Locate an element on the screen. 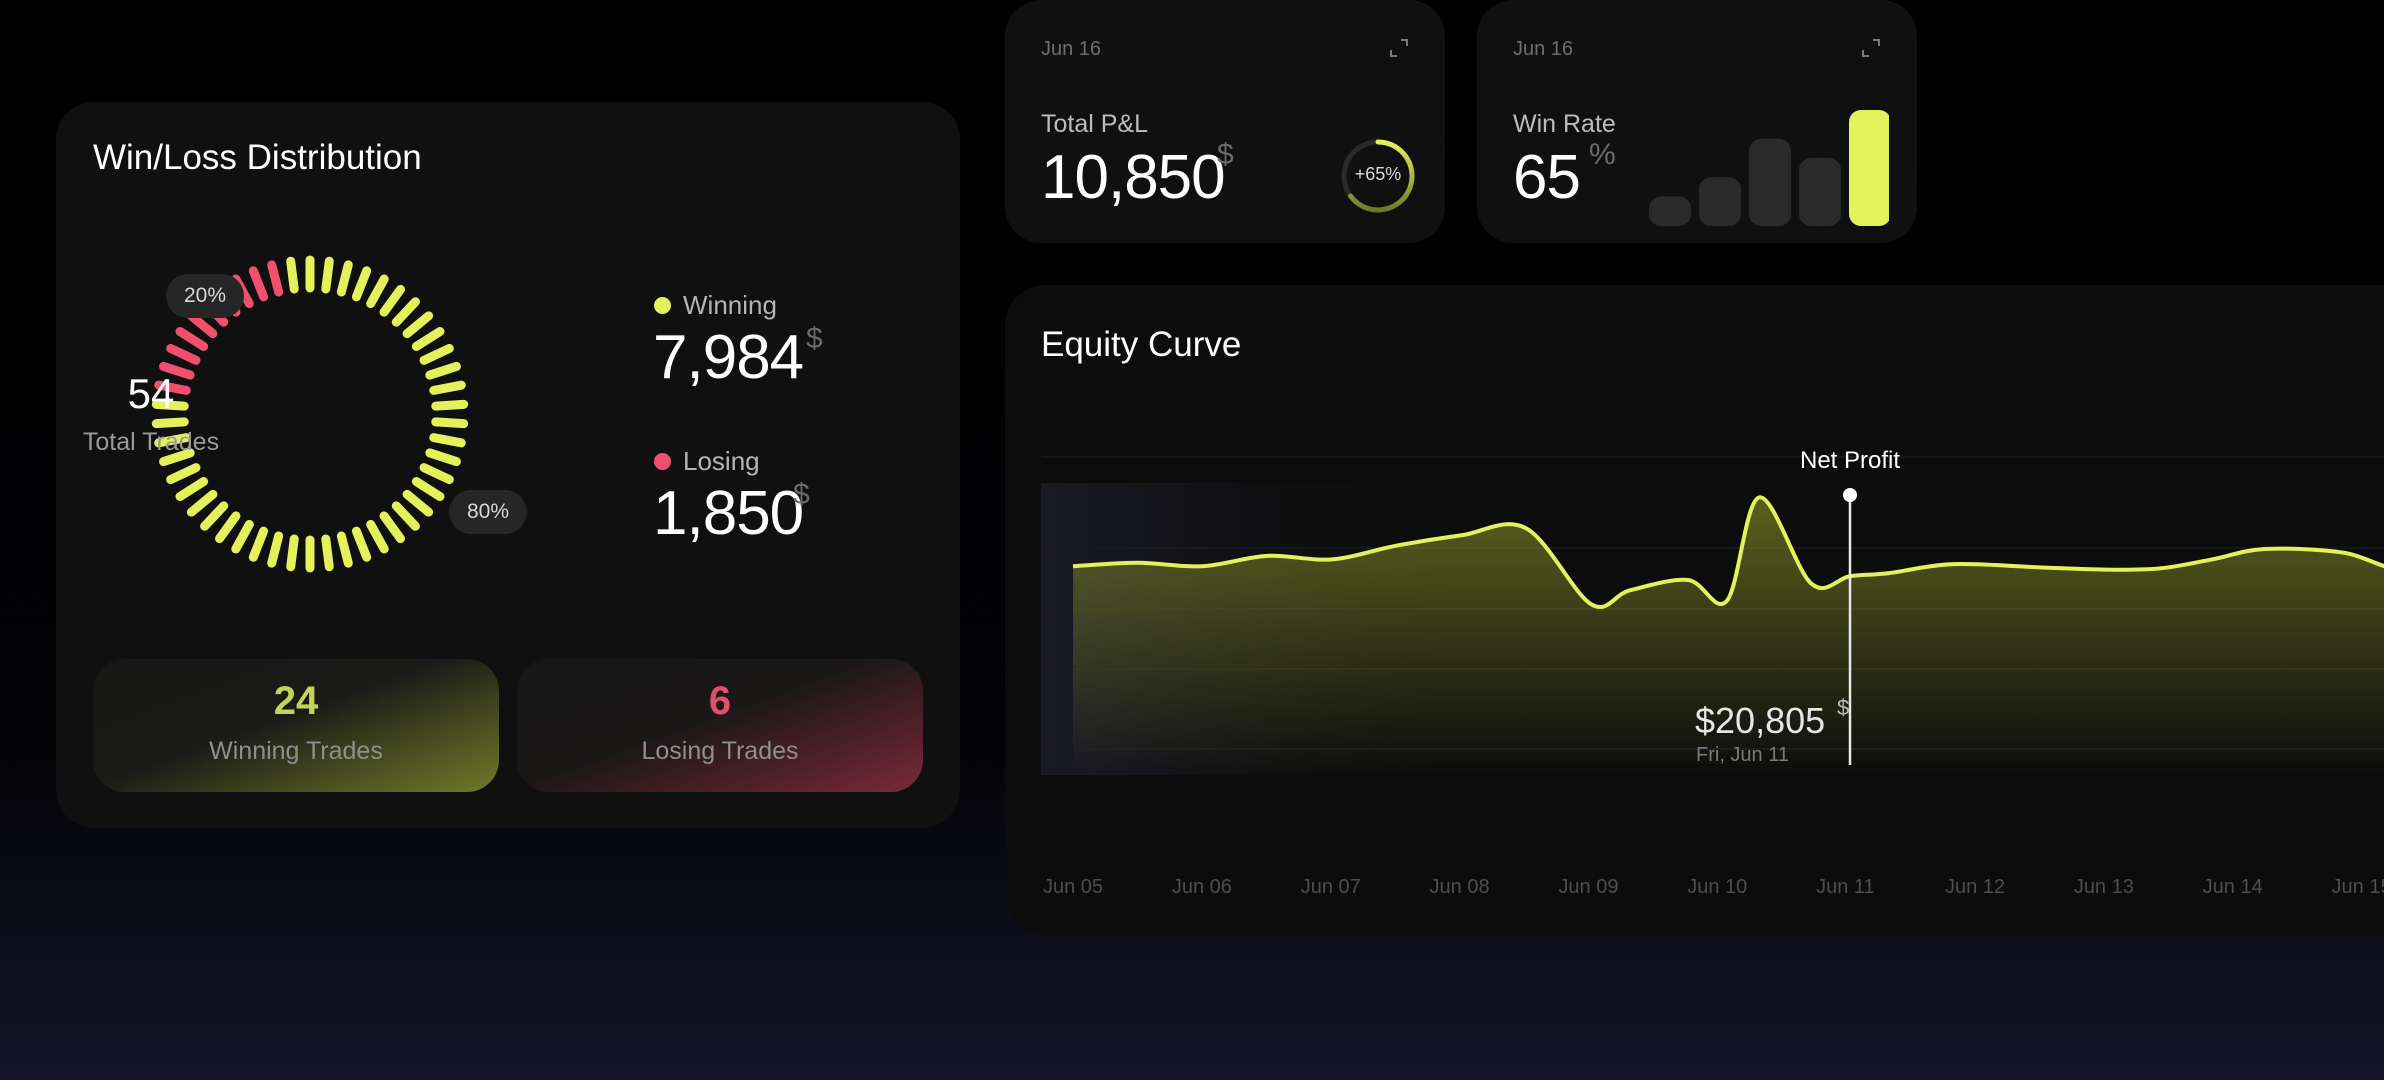 The height and width of the screenshot is (1080, 2384). losing-percent-badge: 20% is located at coordinates (205, 296).